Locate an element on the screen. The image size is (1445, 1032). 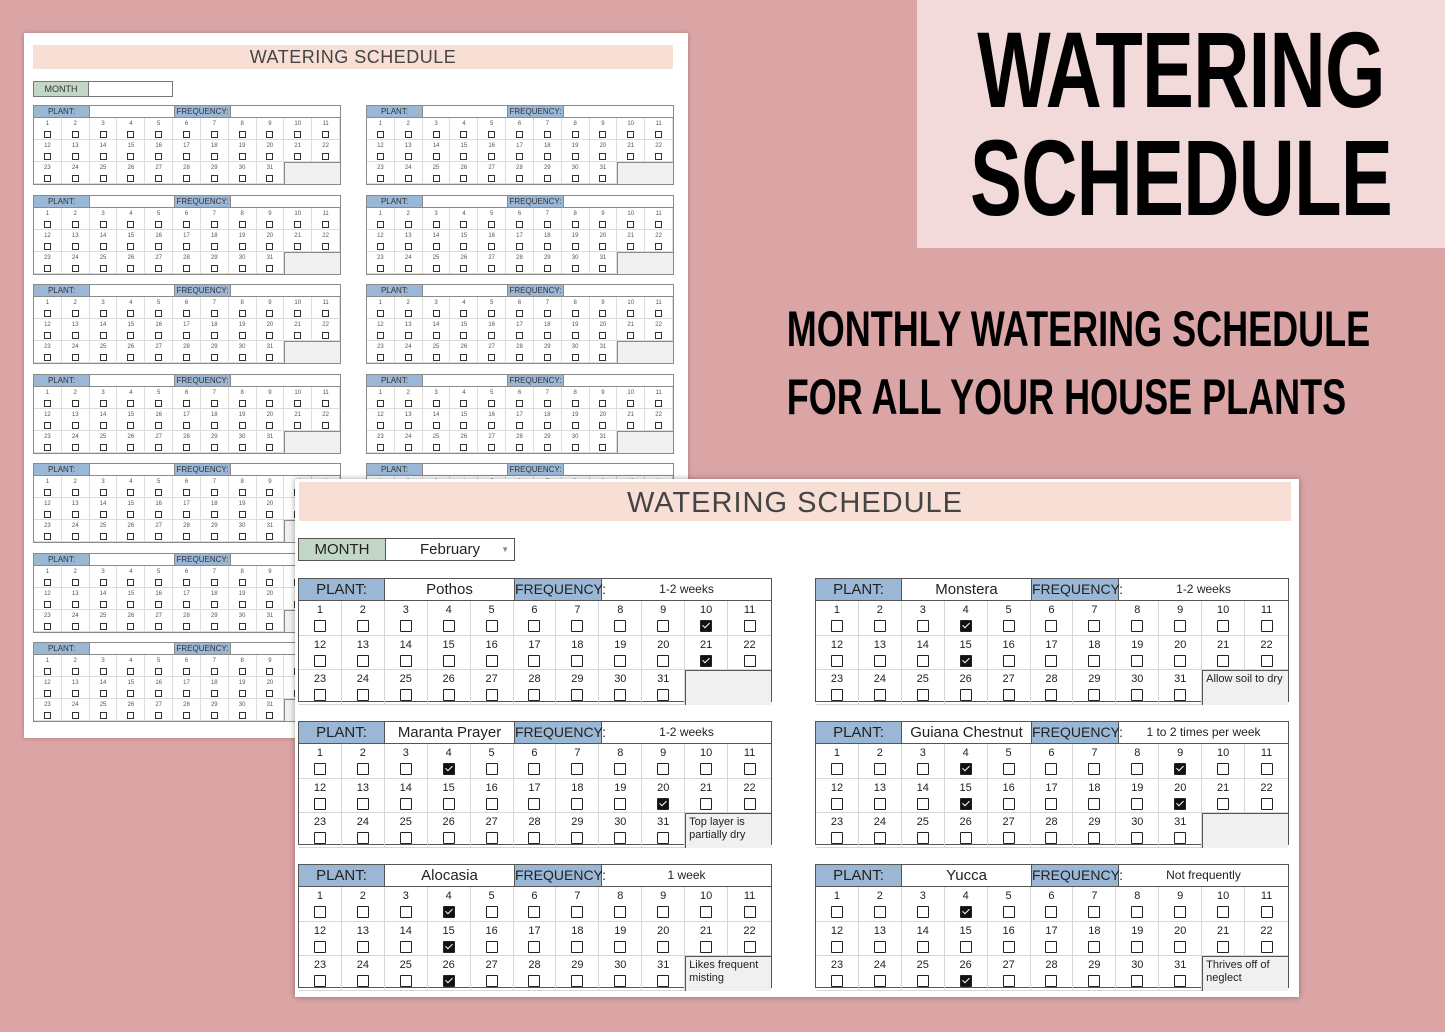
plant-name-field: Maranta Prayer is located at coordinates (450, 732).